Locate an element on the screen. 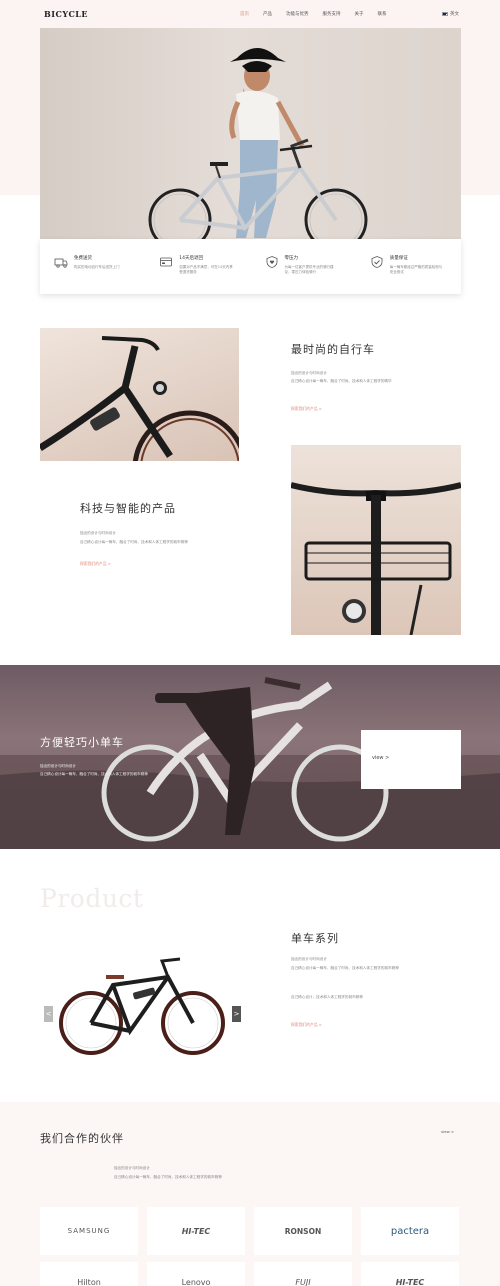  product-explore-link: 探索我们的产品 > is located at coordinates (306, 1025).